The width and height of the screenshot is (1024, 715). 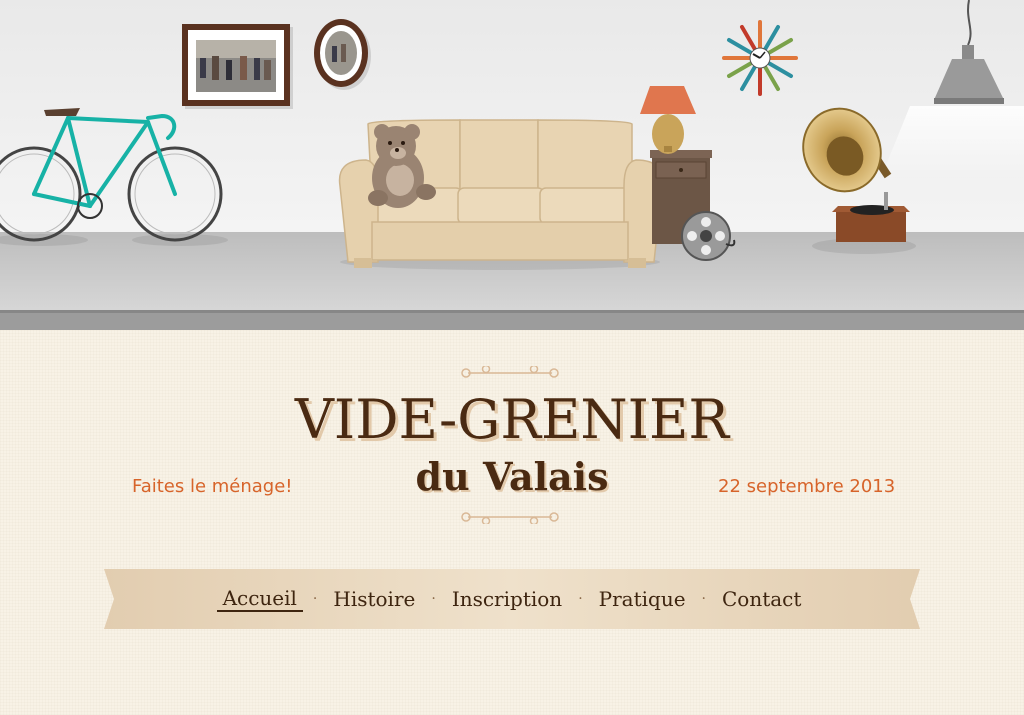 I want to click on ornament-divider-bottom, so click(x=510, y=518).